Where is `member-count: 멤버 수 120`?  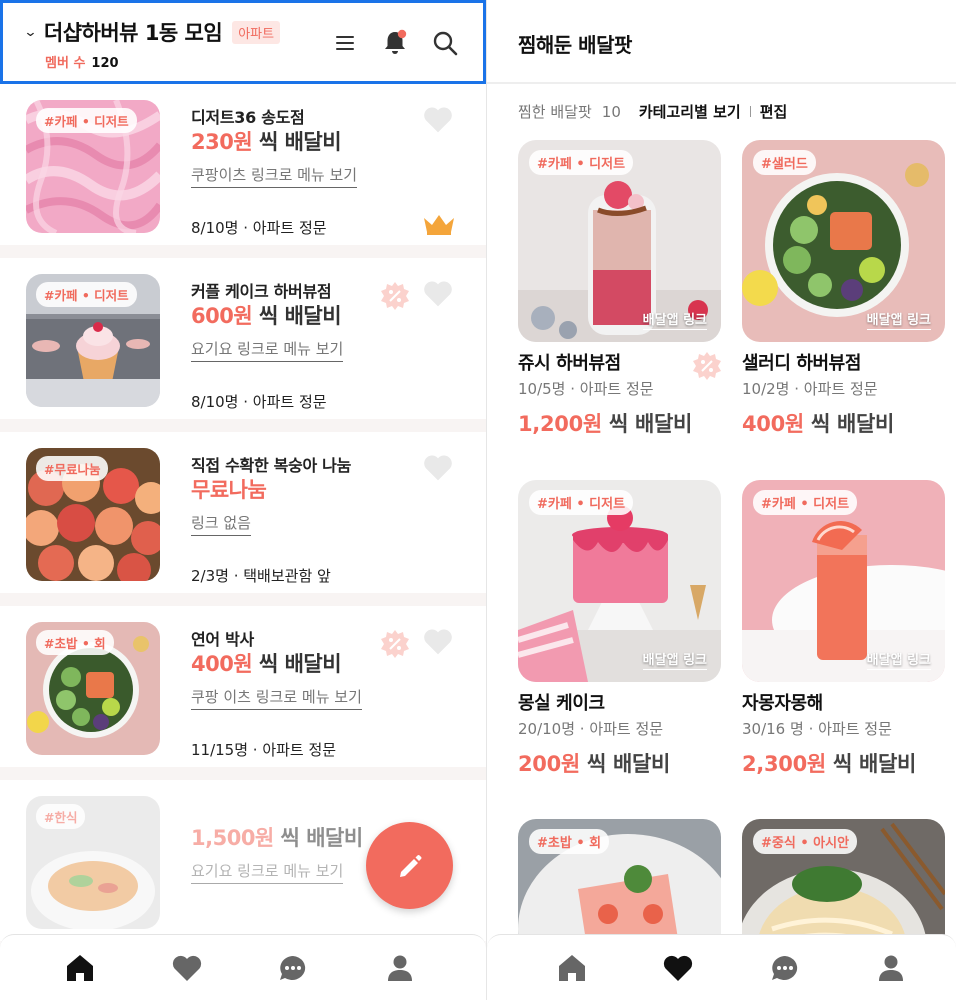
member-count: 멤버 수 120 is located at coordinates (82, 61).